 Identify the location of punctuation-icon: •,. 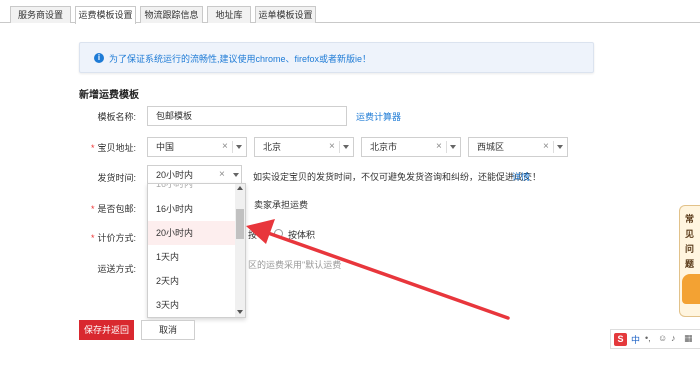
(648, 338).